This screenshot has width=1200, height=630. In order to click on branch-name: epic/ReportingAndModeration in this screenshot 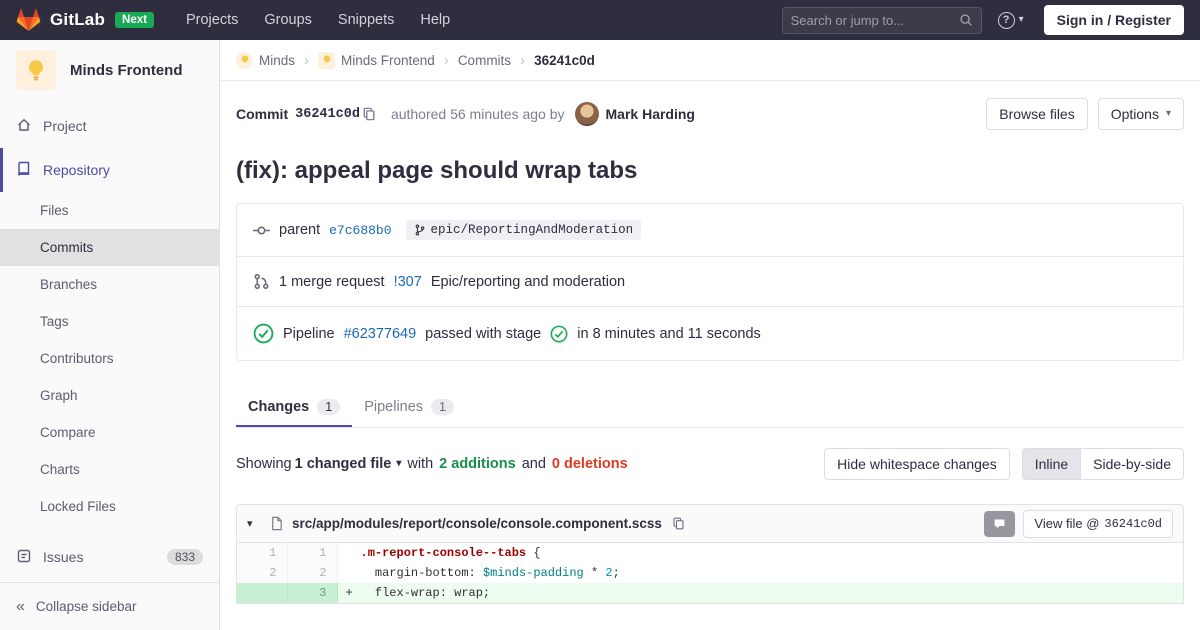, I will do `click(532, 230)`.